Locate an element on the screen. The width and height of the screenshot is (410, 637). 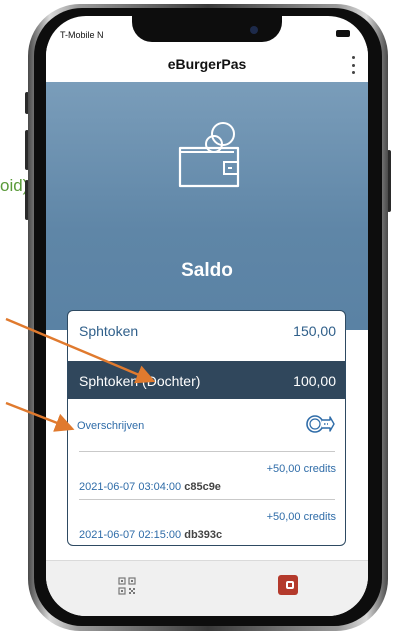
front-camera is located at coordinates (254, 30).